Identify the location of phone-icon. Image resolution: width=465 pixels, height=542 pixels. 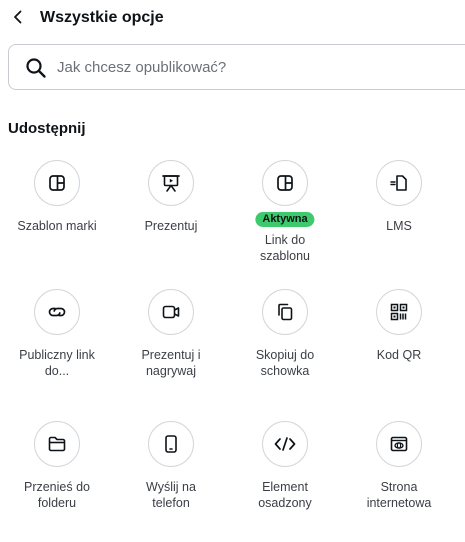
(171, 444).